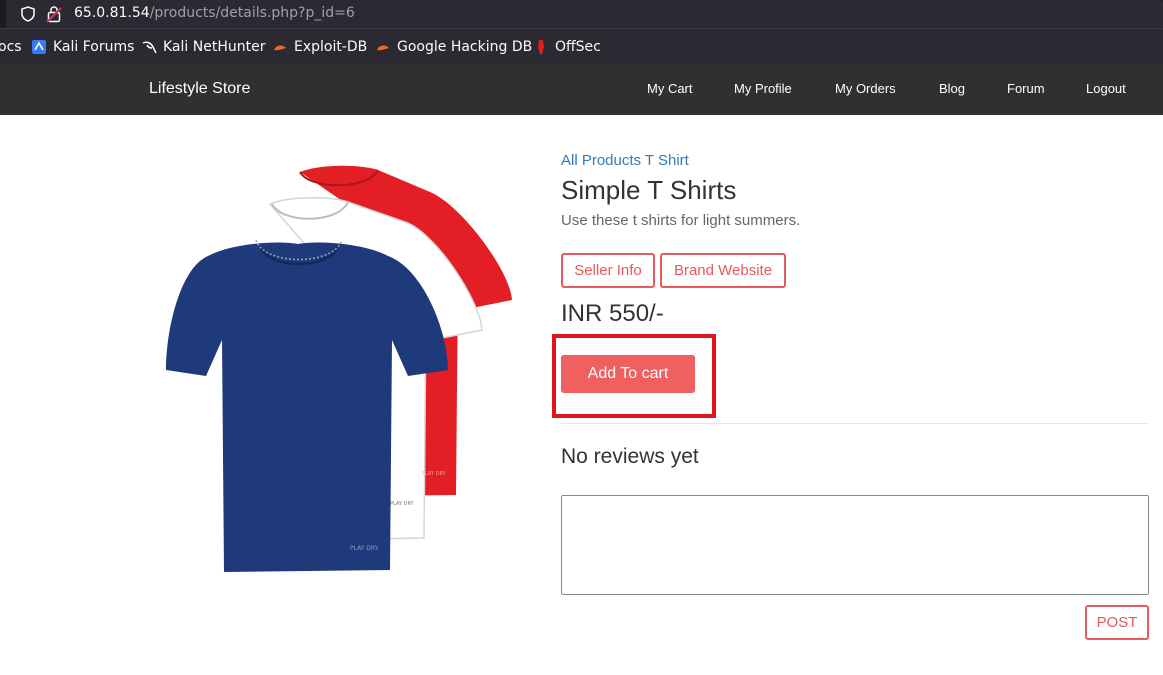 The width and height of the screenshot is (1163, 675). I want to click on bookmark-kali-nethunter: Kali NetHunter, so click(203, 47).